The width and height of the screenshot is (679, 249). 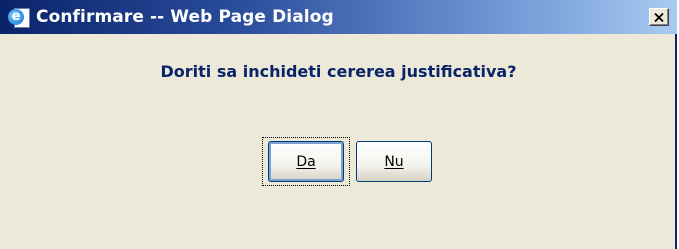 I want to click on no-button-label: Nu, so click(x=394, y=161).